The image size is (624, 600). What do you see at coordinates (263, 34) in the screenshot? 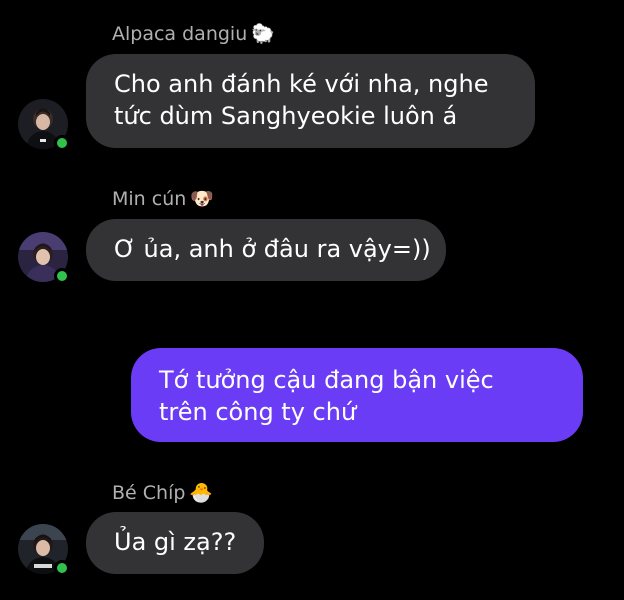
I see `sheep-emoji-icon: 🐑` at bounding box center [263, 34].